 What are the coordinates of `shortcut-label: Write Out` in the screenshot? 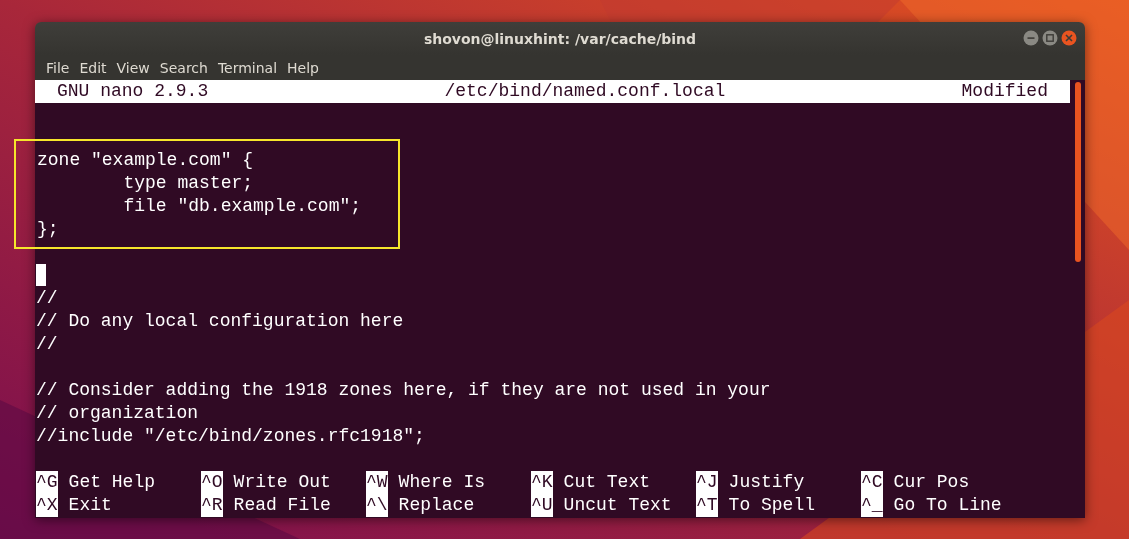 It's located at (282, 482).